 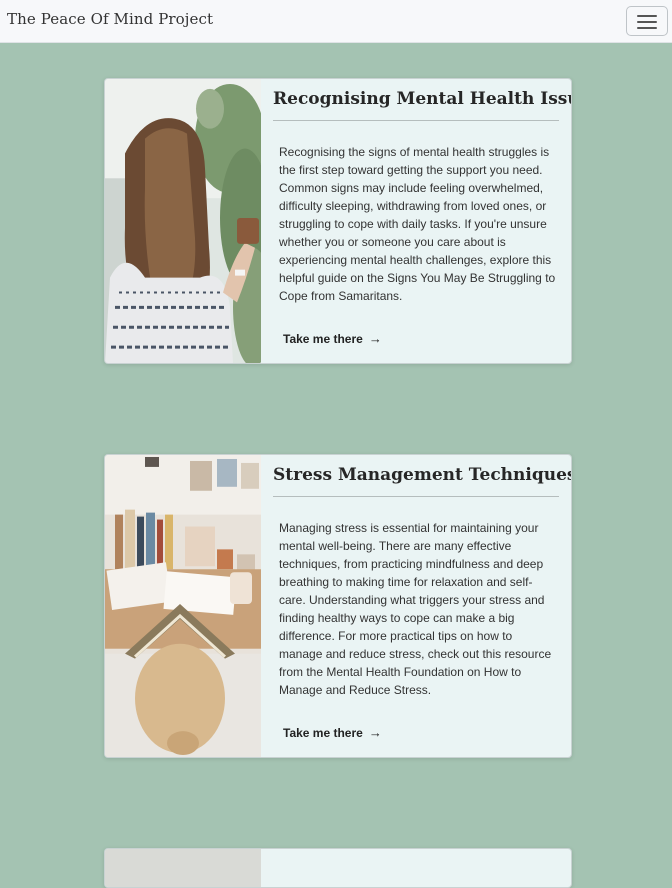 What do you see at coordinates (647, 21) in the screenshot?
I see `menu-toggle-button` at bounding box center [647, 21].